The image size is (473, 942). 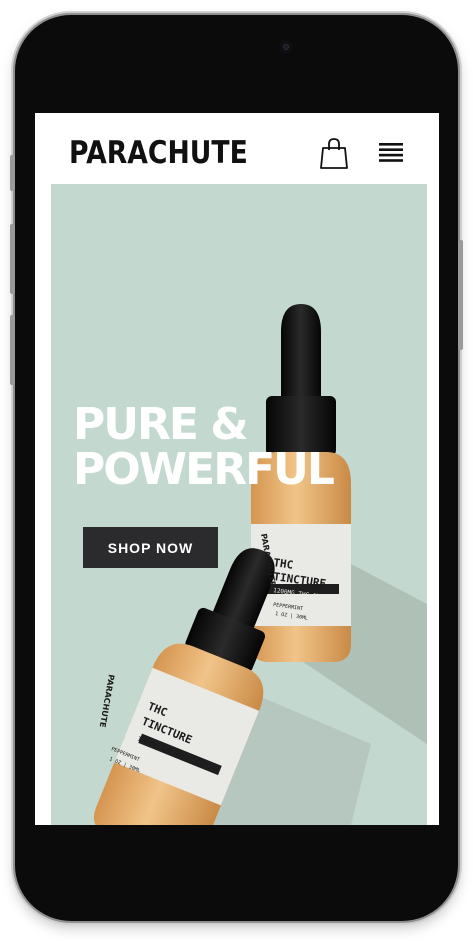 I want to click on hamburger-menu-icon, so click(x=391, y=154).